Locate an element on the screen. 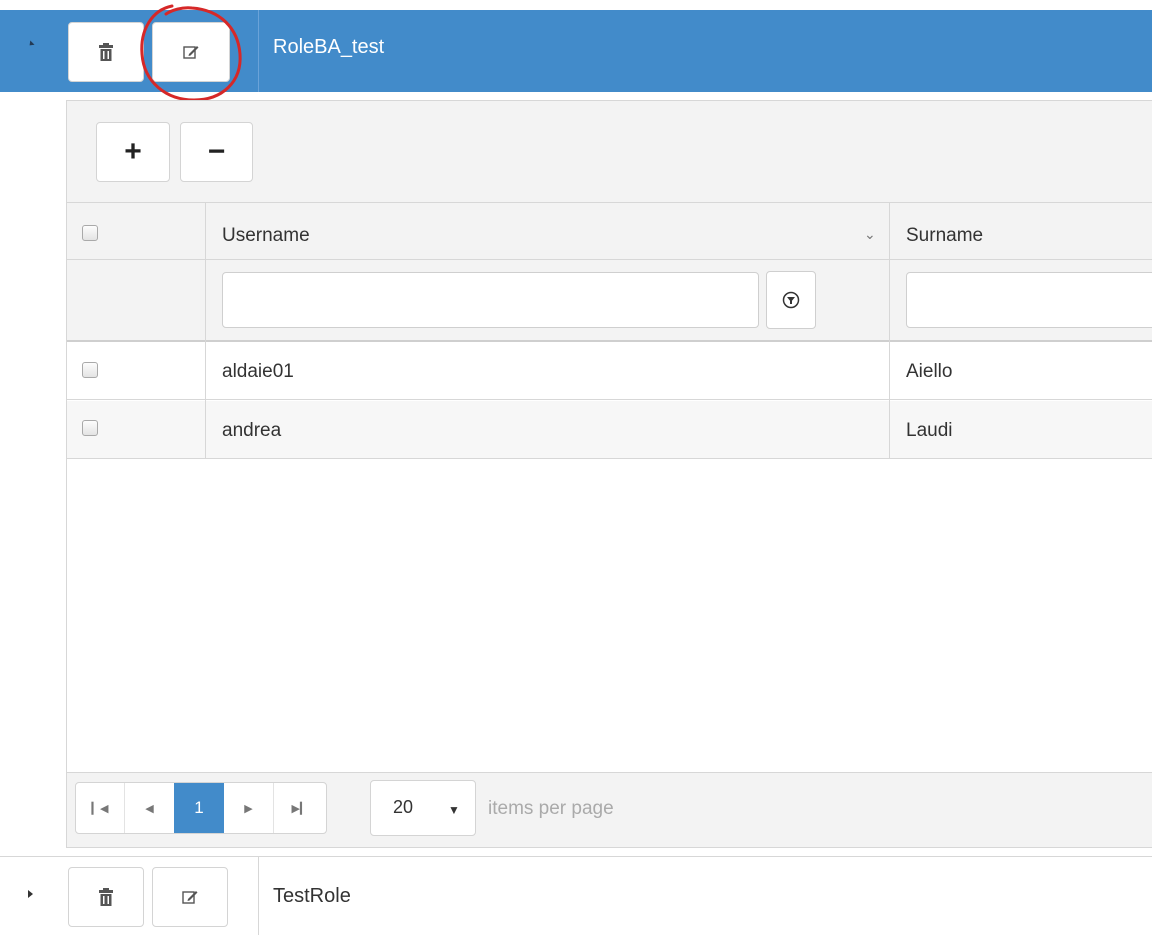  items-per-page-label: items per page is located at coordinates (551, 808).